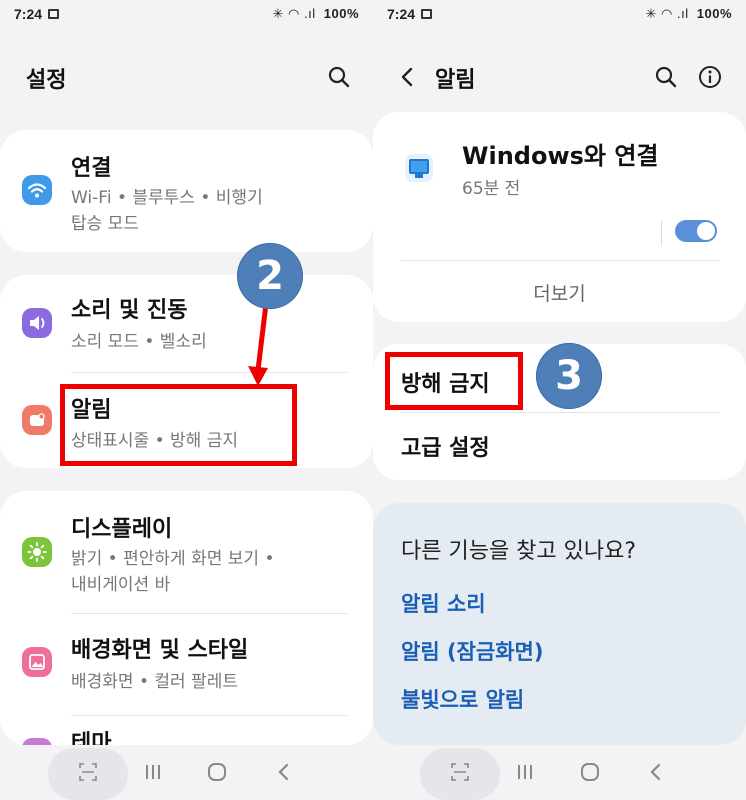 Image resolution: width=746 pixels, height=800 pixels. I want to click on back-arrow-icon, so click(408, 77).